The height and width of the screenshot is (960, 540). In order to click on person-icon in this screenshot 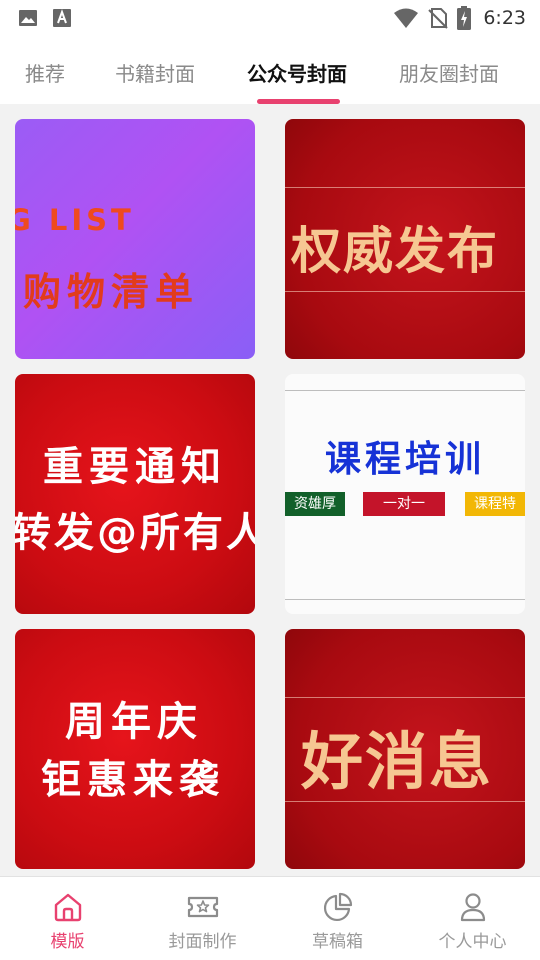, I will do `click(472, 907)`.